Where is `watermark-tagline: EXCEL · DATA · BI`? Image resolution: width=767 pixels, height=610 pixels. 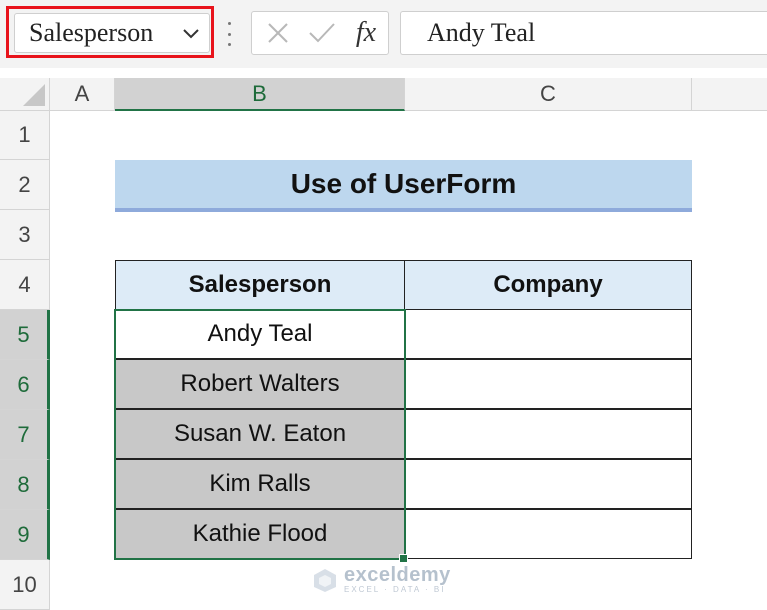 watermark-tagline: EXCEL · DATA · BI is located at coordinates (395, 589).